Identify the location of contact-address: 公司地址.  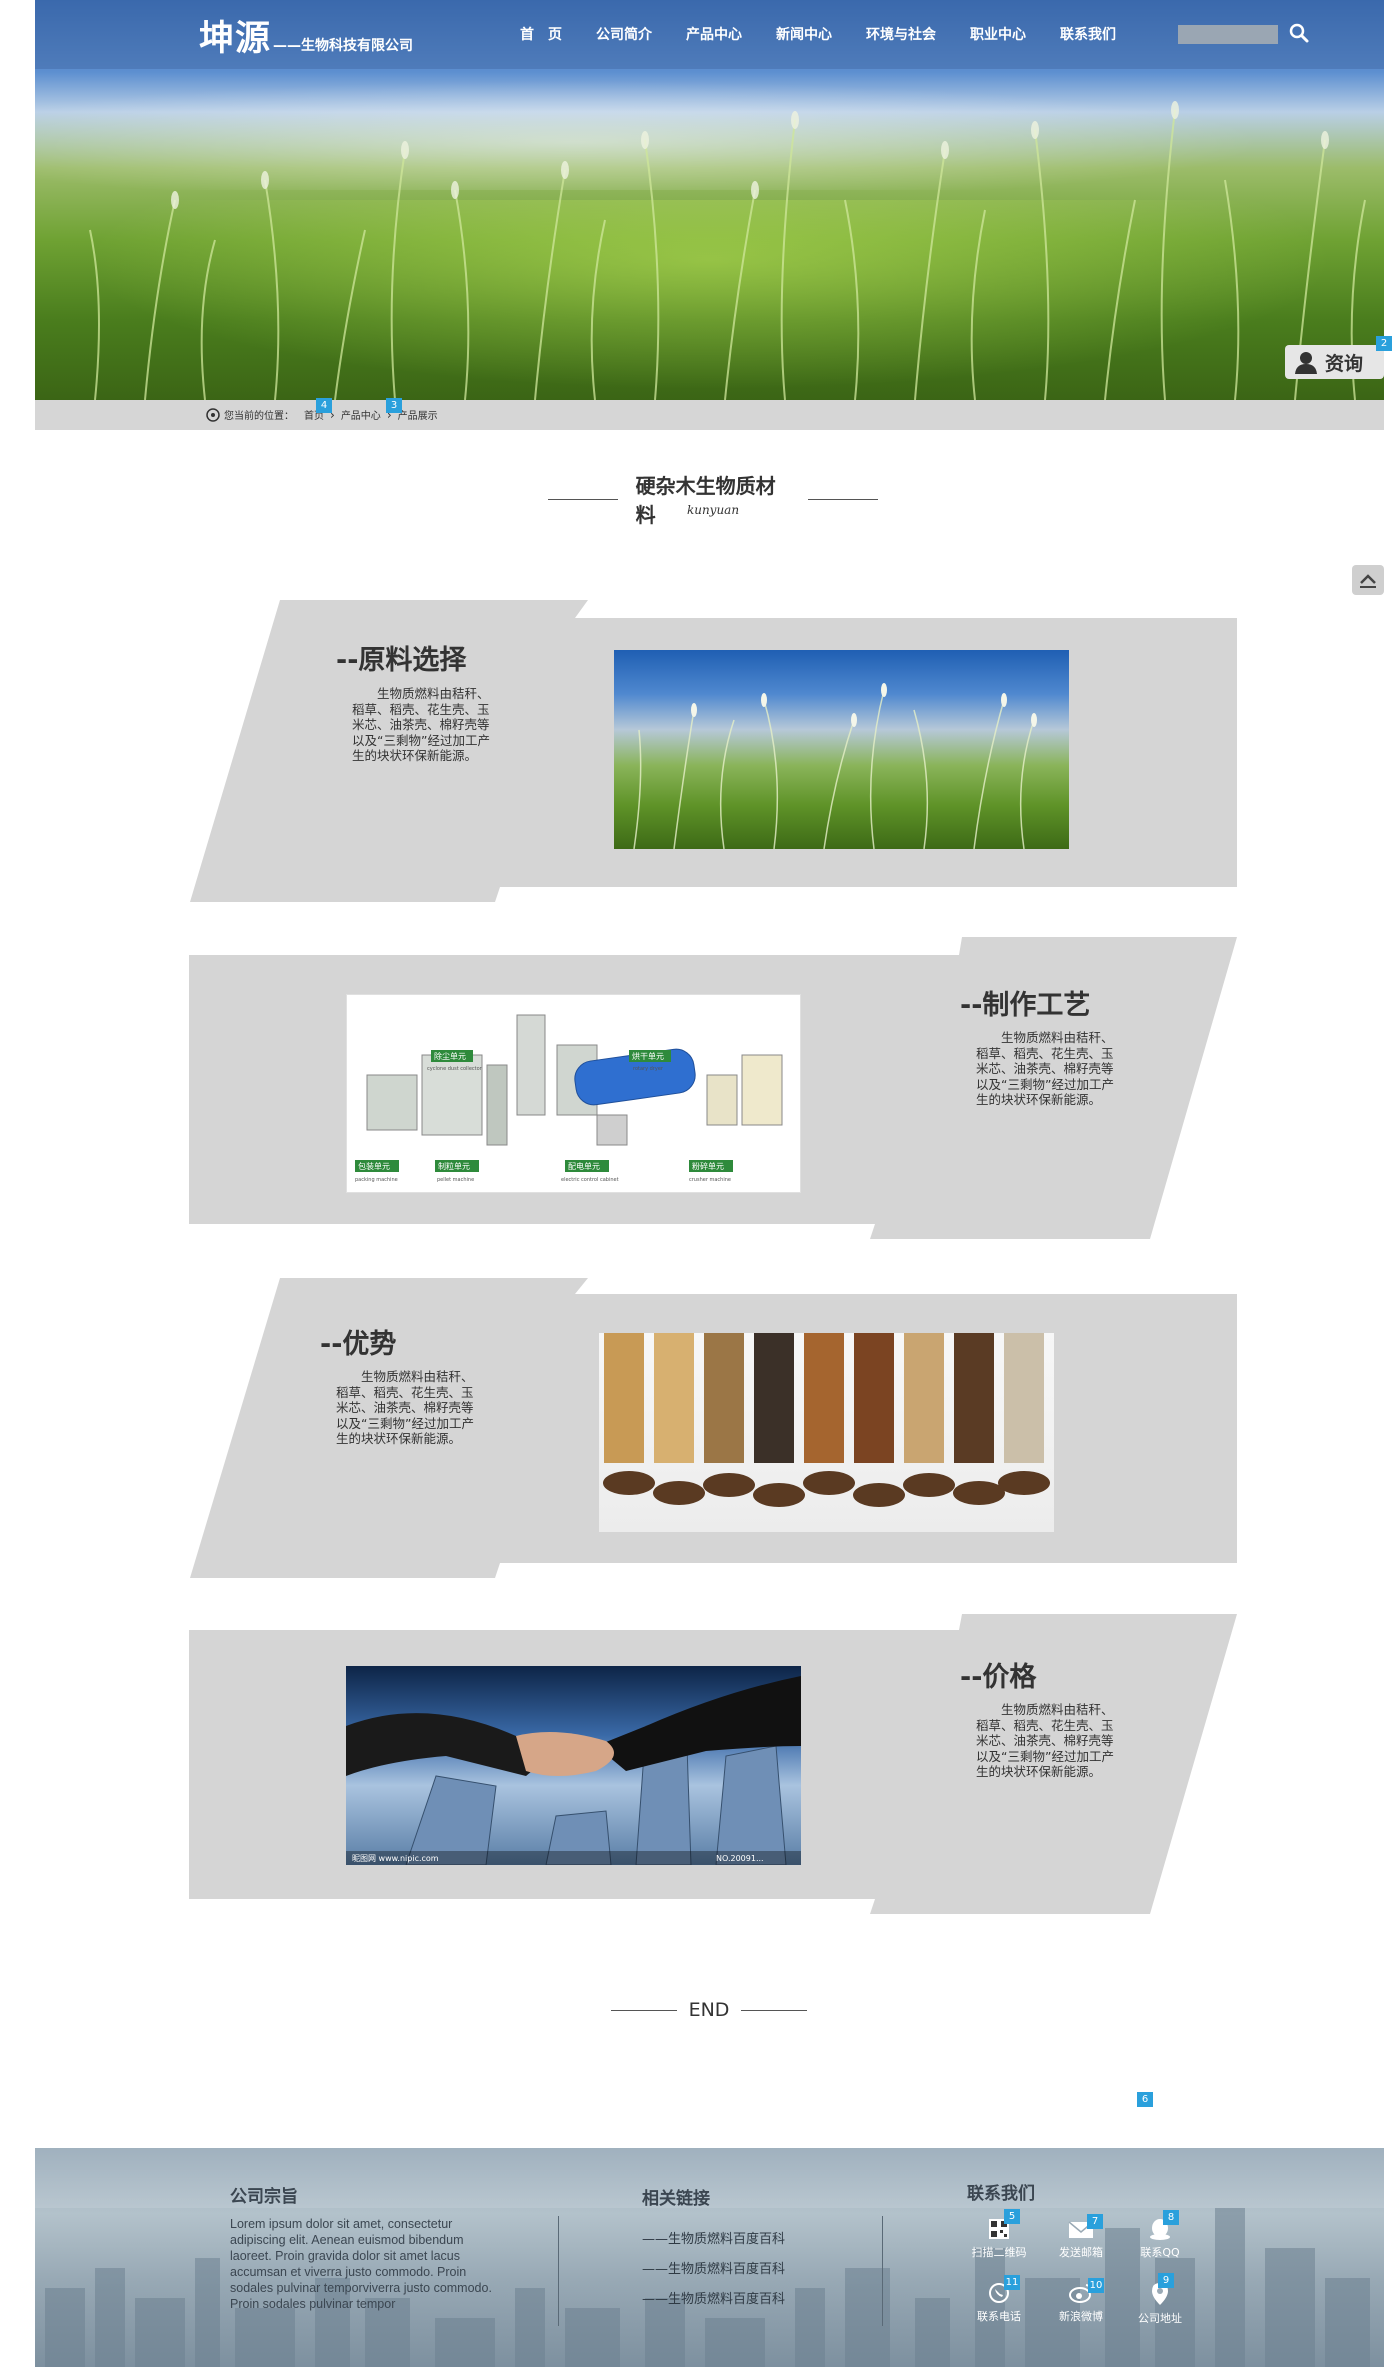
(1160, 2304).